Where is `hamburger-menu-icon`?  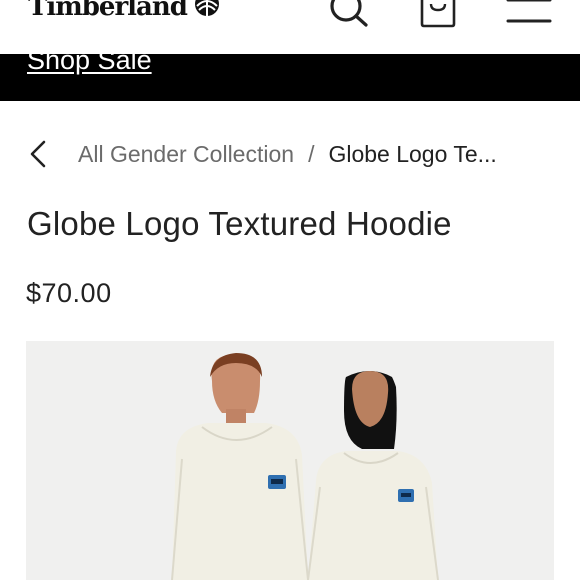 hamburger-menu-icon is located at coordinates (529, 12).